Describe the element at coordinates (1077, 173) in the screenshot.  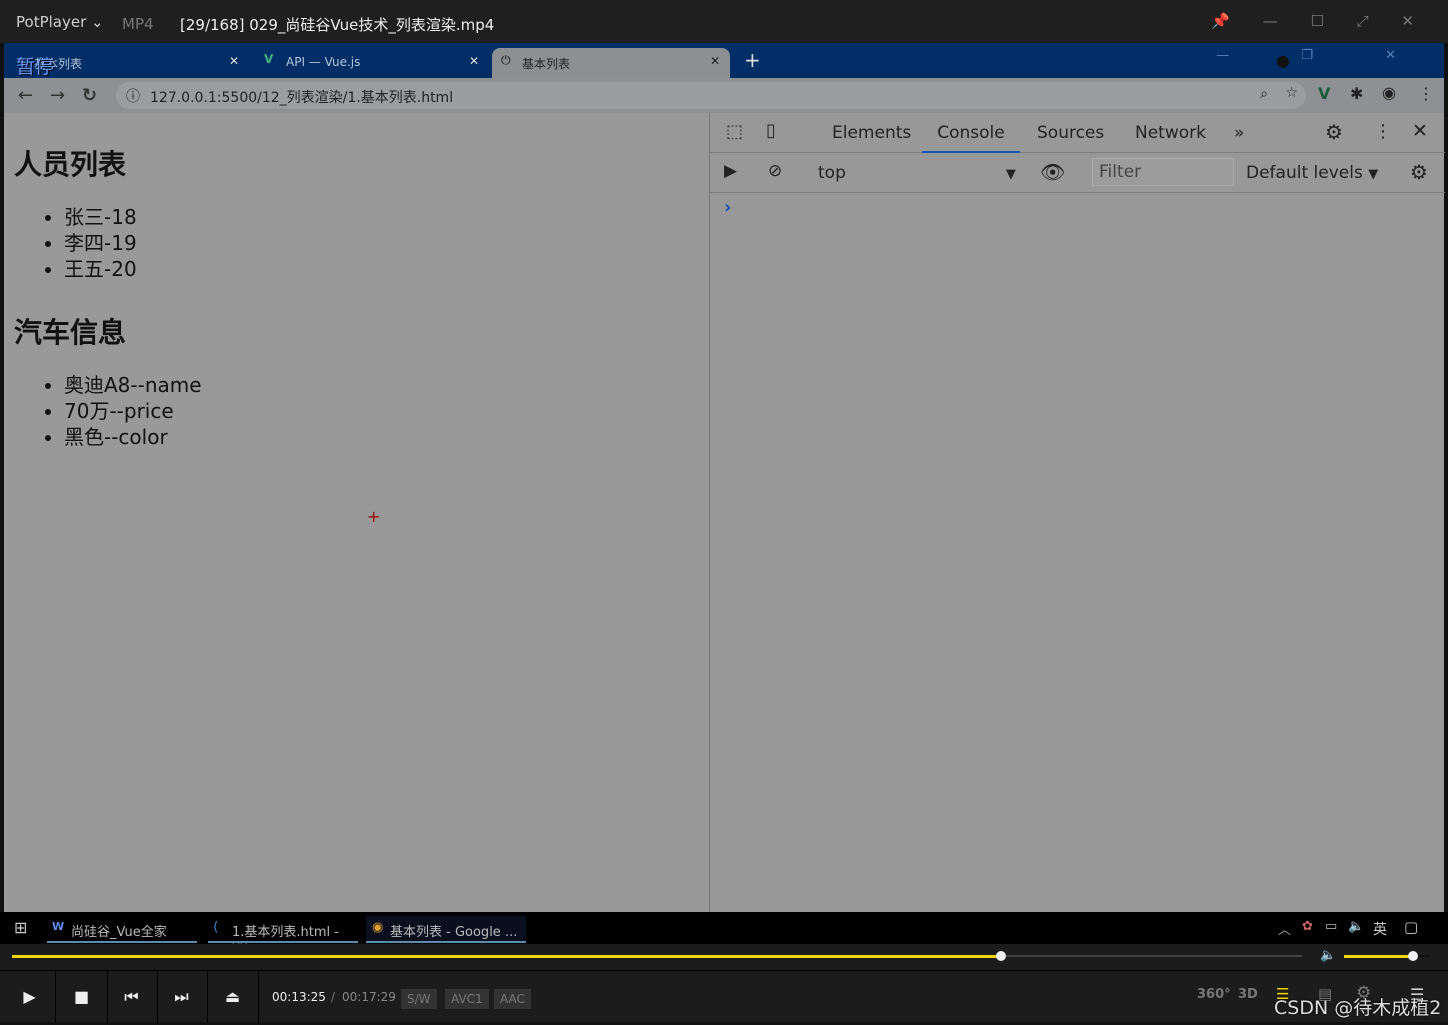
I see `console-toolbar: ▶ ⊘ top ▼ 👁 Filter Default levels ▼ ⚙` at that location.